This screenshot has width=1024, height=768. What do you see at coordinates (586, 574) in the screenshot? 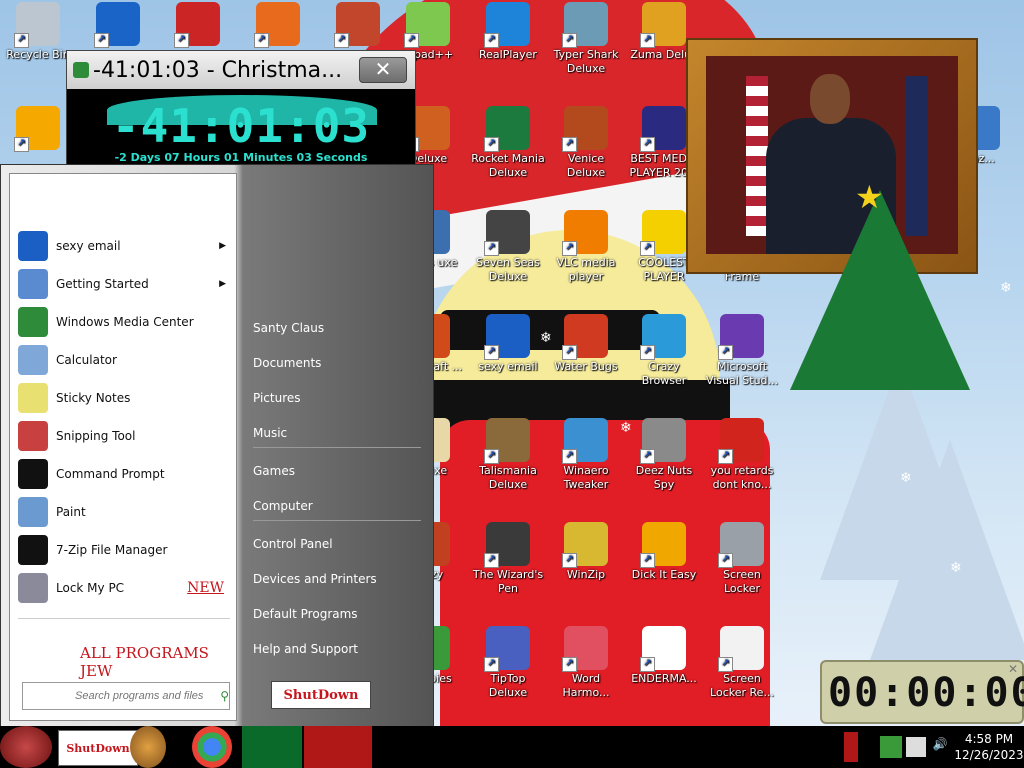
I see `desktop-icon-label: WinZip` at bounding box center [586, 574].